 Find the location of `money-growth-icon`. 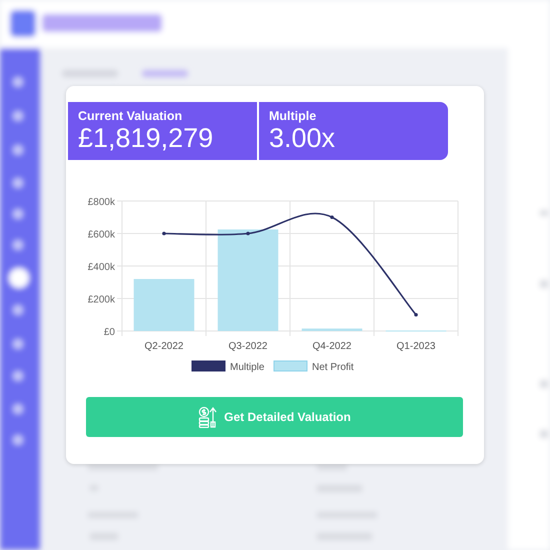

money-growth-icon is located at coordinates (208, 417).